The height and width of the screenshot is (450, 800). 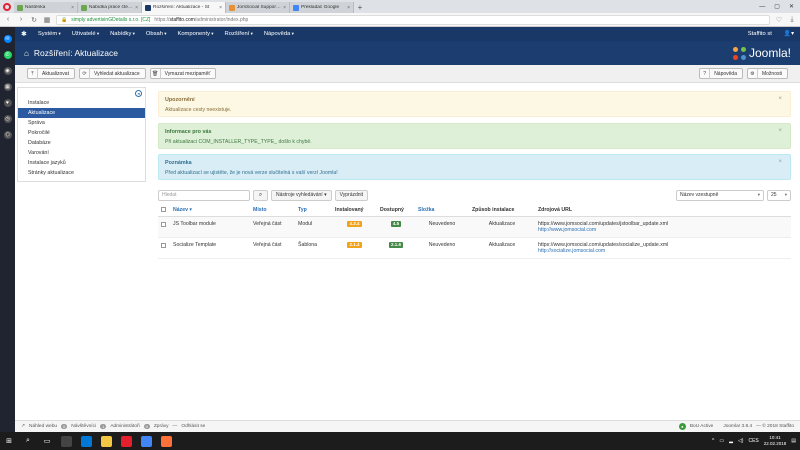 What do you see at coordinates (7, 103) in the screenshot?
I see `heart-icon: ♥` at bounding box center [7, 103].